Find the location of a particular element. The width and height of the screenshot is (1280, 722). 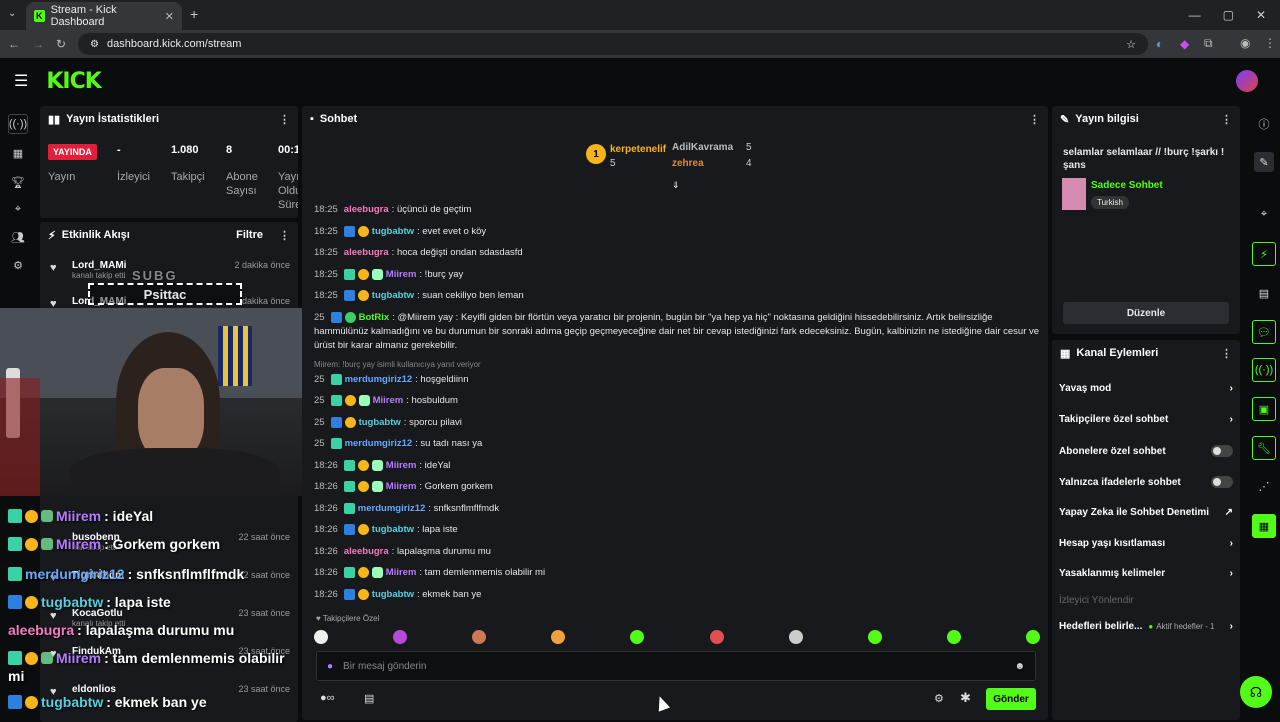

hamburger-menu-icon: ☰ is located at coordinates (21, 81).